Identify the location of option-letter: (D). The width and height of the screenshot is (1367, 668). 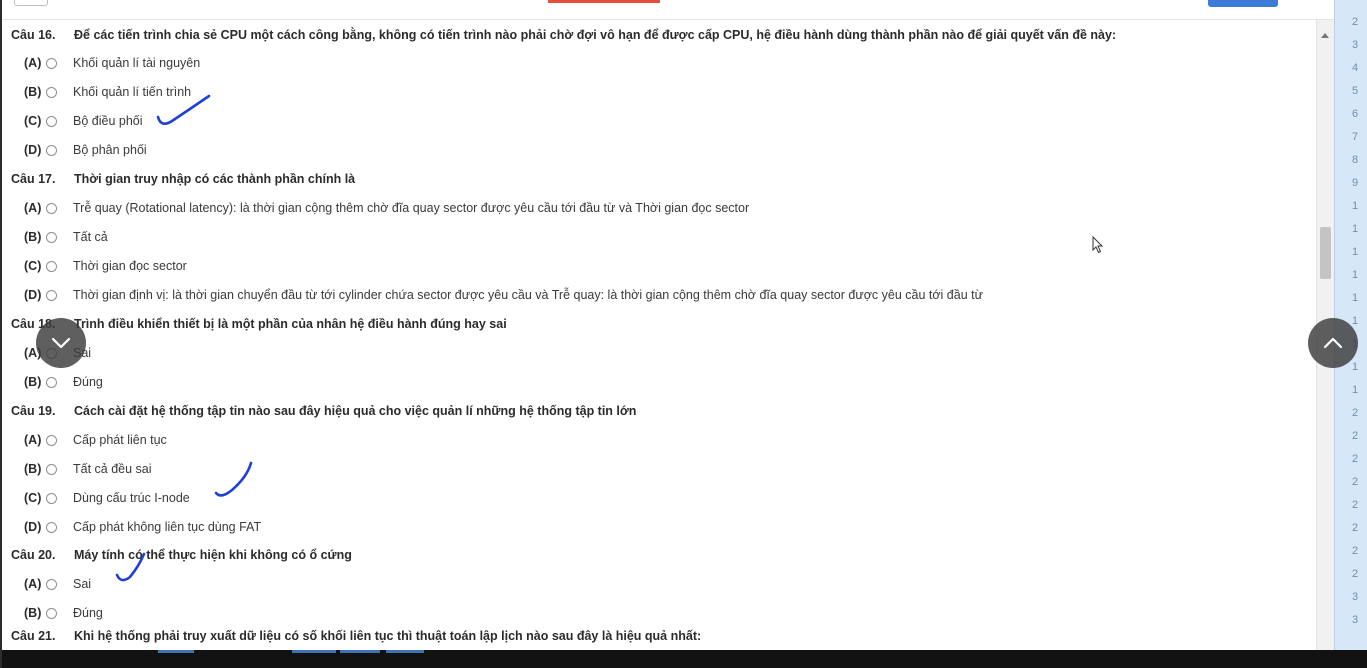
(33, 527).